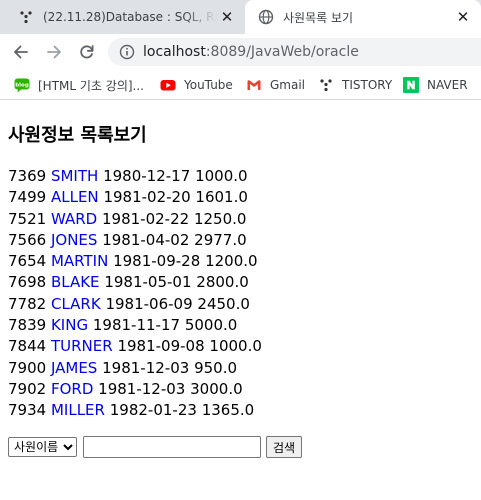 This screenshot has width=481, height=500. I want to click on employee-salary: 2977.0, so click(220, 239).